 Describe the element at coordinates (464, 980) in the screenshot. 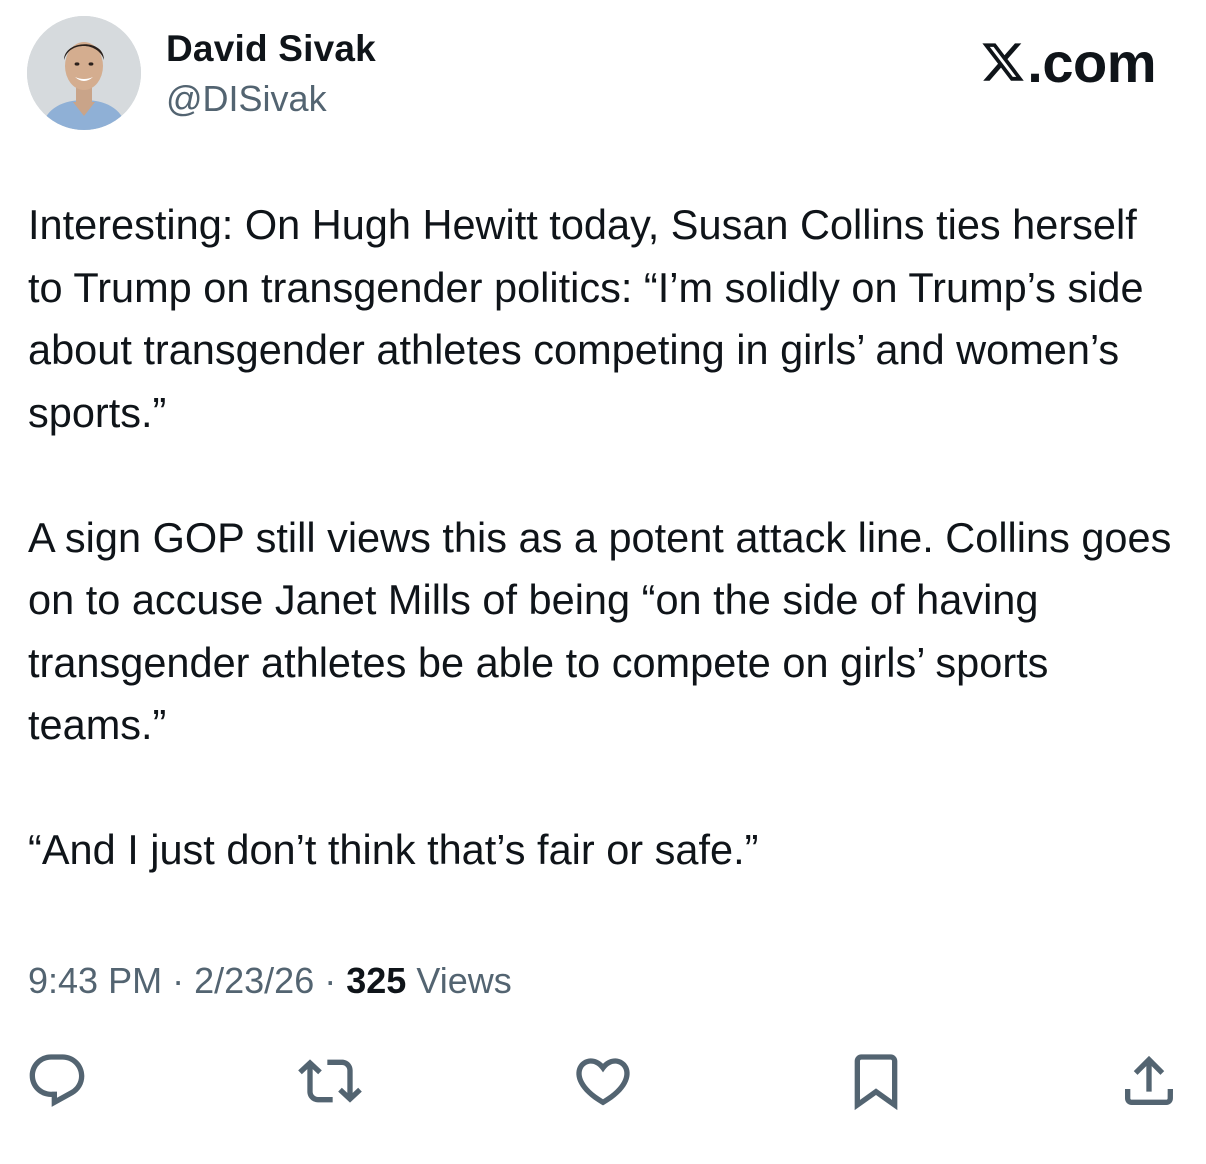

I see `views-label: Views` at that location.